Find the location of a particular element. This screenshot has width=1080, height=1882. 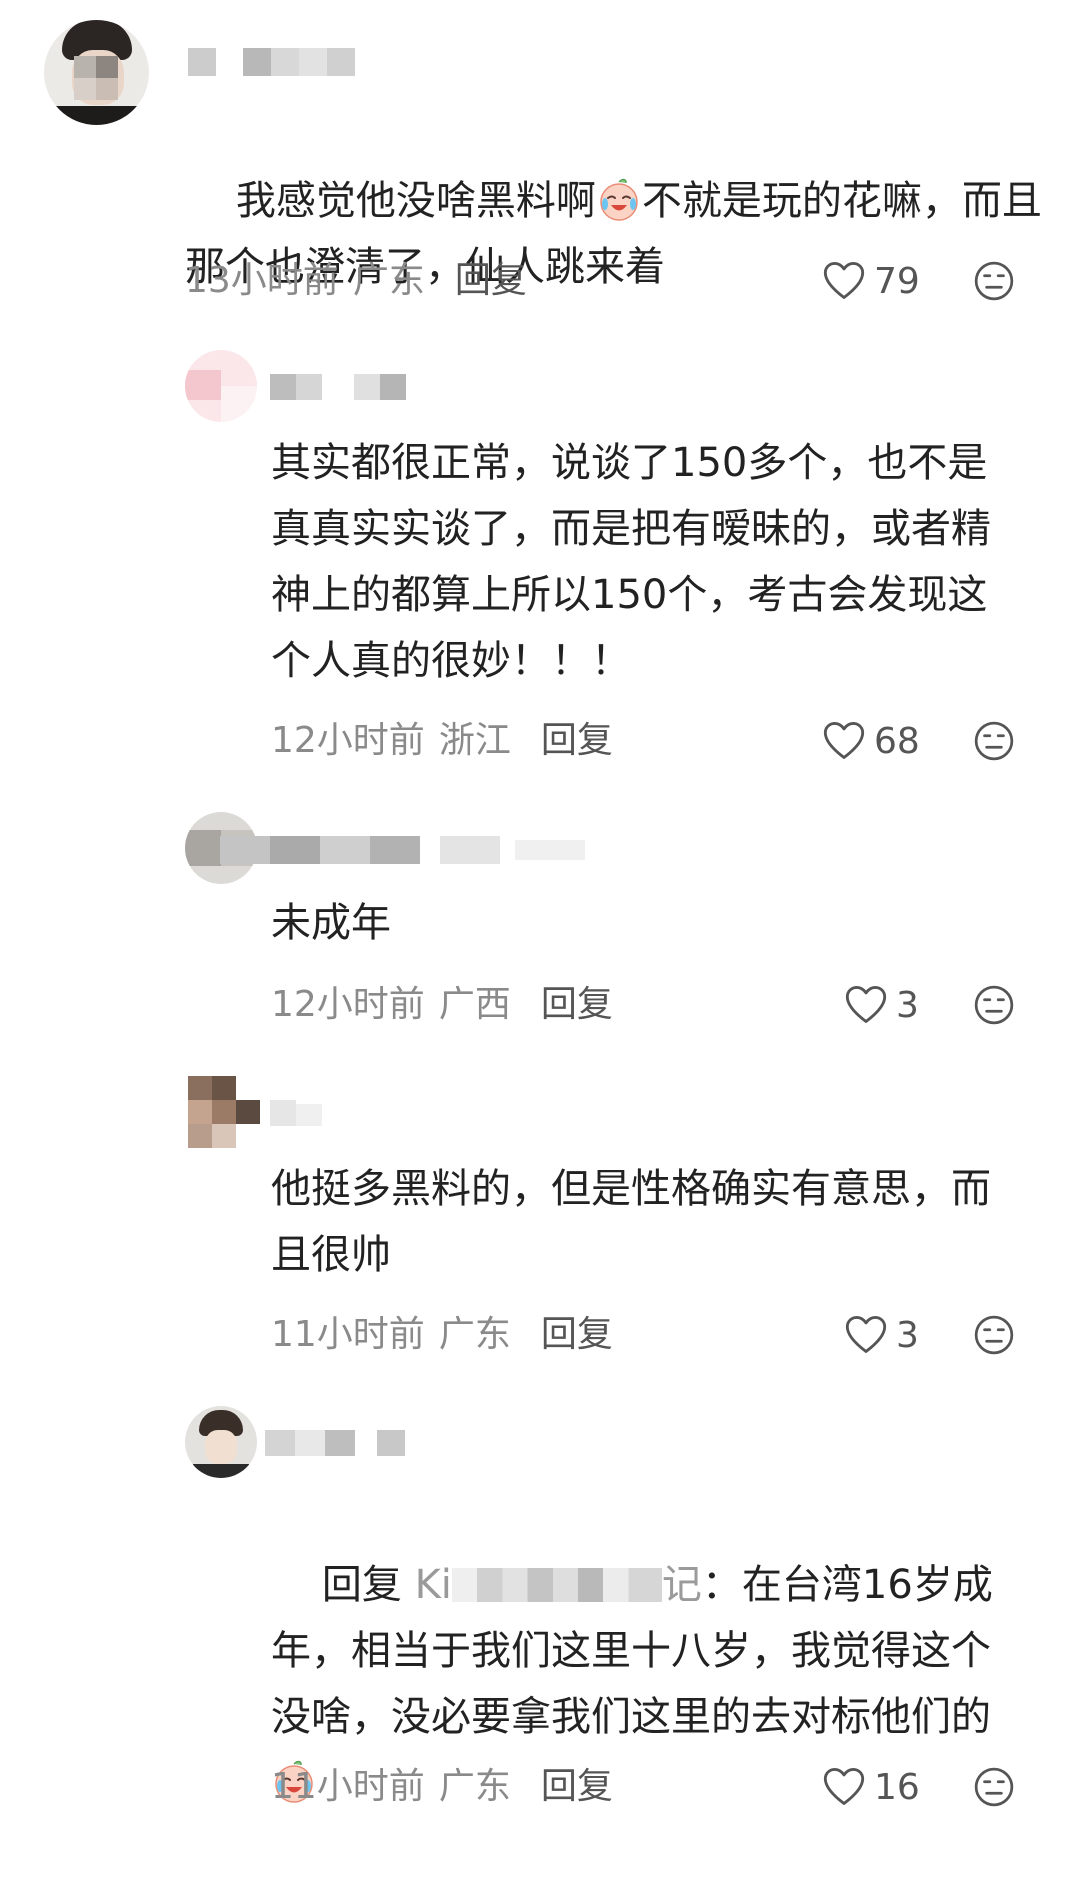

comment-location: 浙江 is located at coordinates (474, 740).